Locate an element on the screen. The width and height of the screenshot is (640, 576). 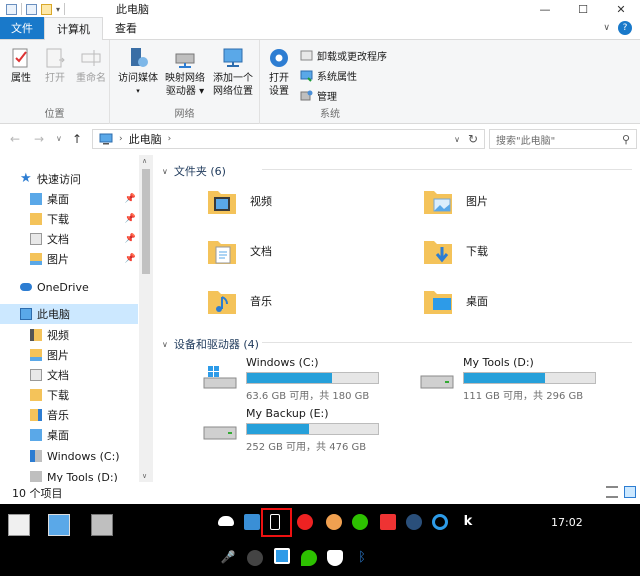
access-media-button: 访问媒体 ▾ is located at coordinates (138, 72).